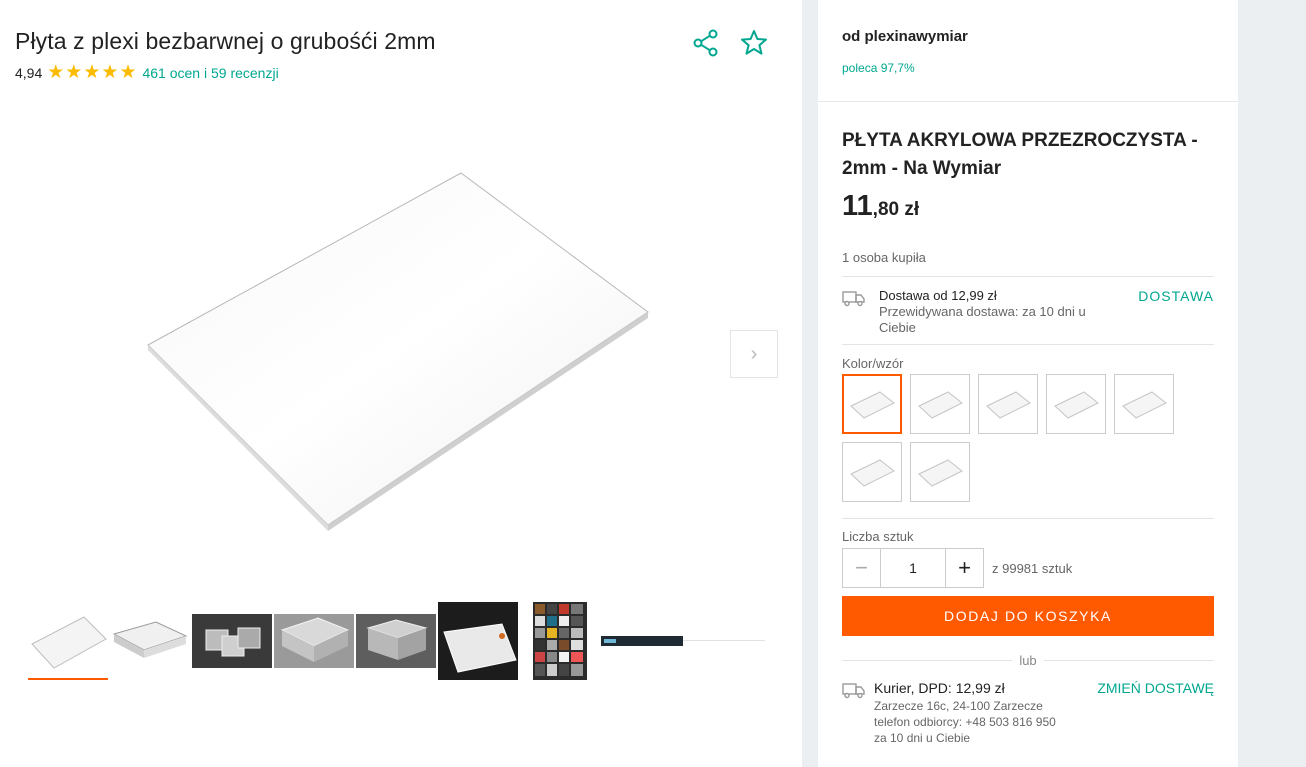 The image size is (1306, 767). What do you see at coordinates (1028, 616) in the screenshot?
I see `add-to-cart-button: DODAJ DO KOSZYKA` at bounding box center [1028, 616].